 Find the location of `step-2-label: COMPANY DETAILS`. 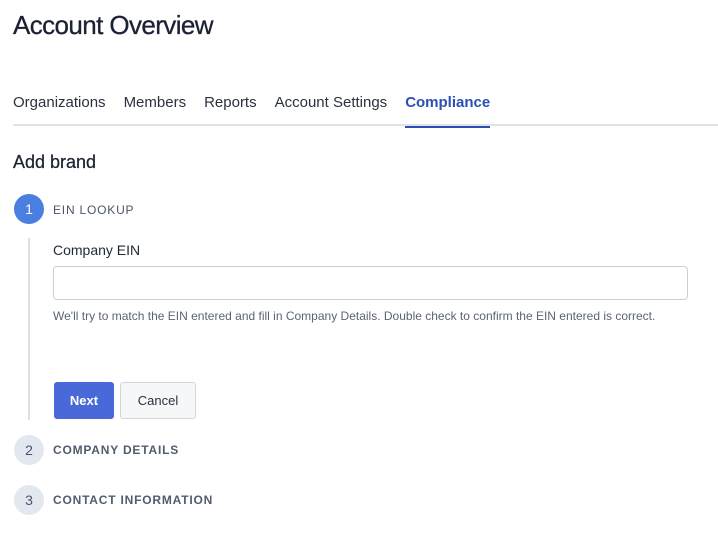

step-2-label: COMPANY DETAILS is located at coordinates (116, 450).